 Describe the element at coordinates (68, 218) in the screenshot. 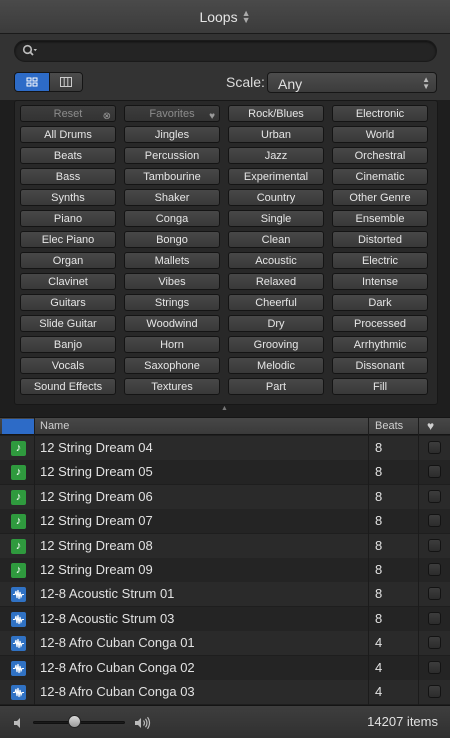

I see `keyword-piano: Piano` at that location.